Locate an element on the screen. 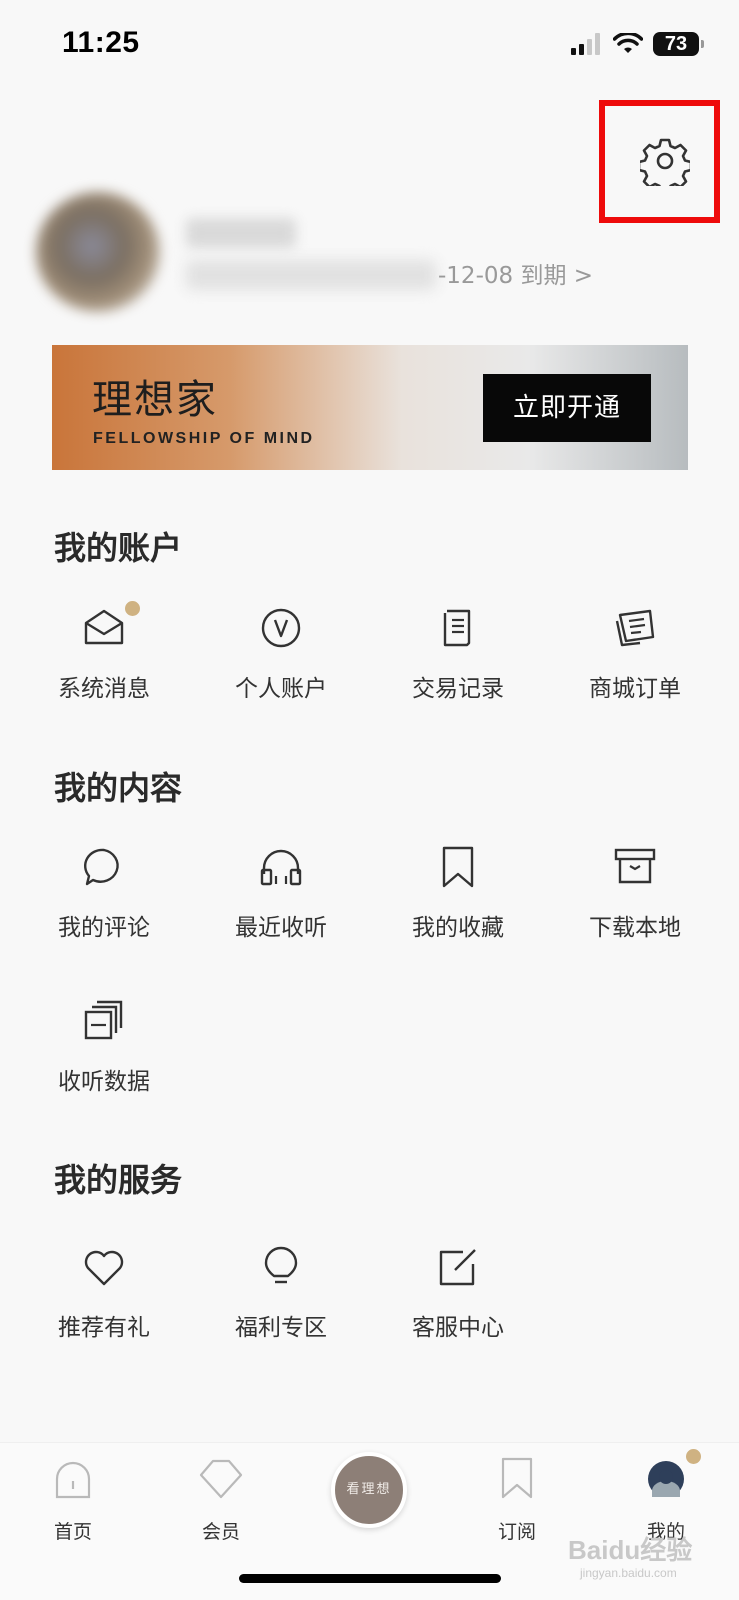 This screenshot has height=1600, width=739. tab-label: 首页 is located at coordinates (72, 1532).